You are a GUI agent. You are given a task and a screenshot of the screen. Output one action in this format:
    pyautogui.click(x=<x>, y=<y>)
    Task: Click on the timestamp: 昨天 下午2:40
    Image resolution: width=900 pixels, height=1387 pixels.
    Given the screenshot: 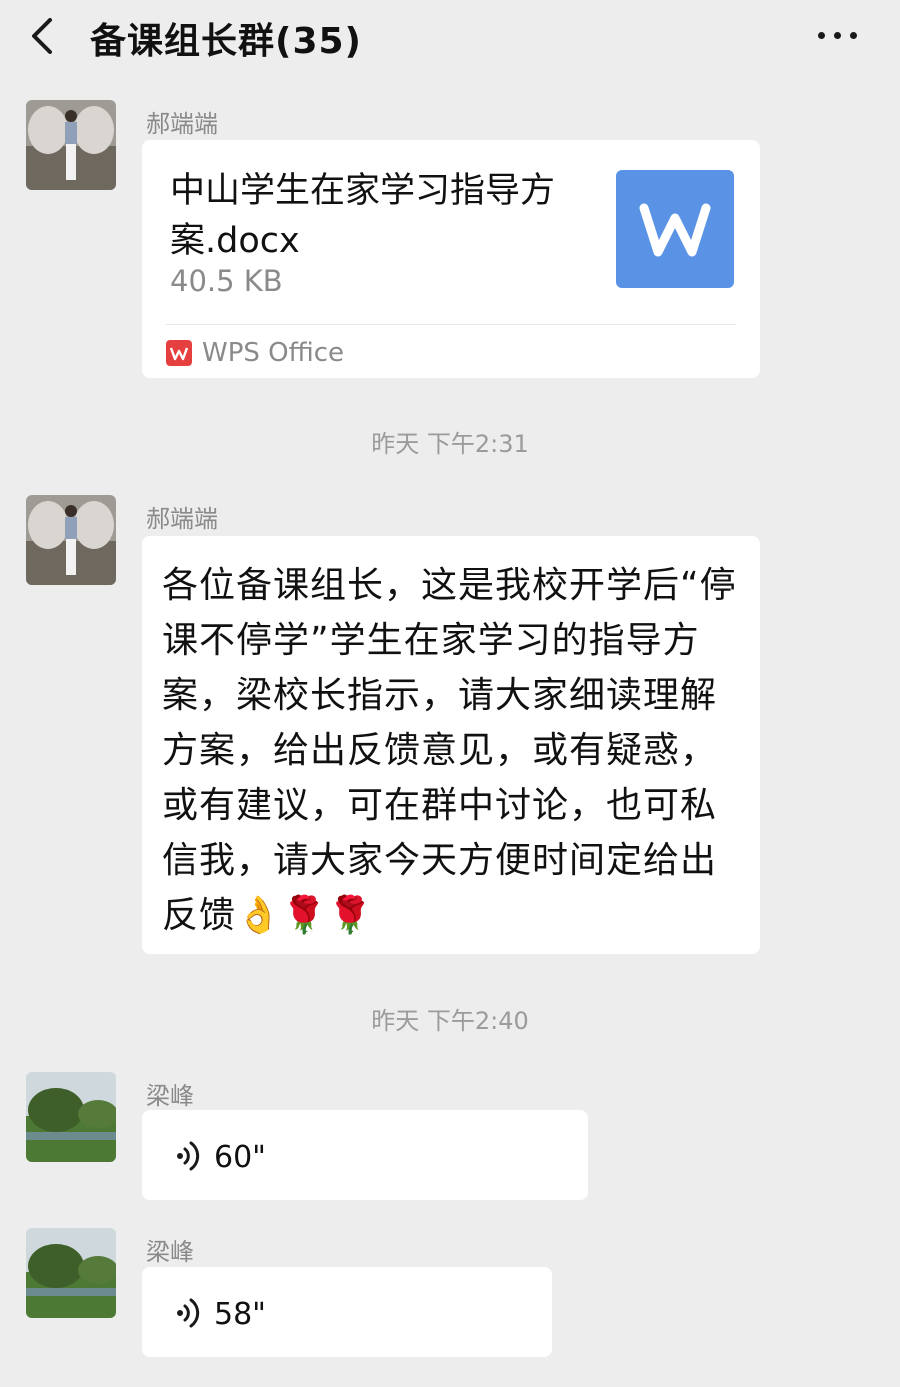 What is the action you would take?
    pyautogui.click(x=450, y=1021)
    